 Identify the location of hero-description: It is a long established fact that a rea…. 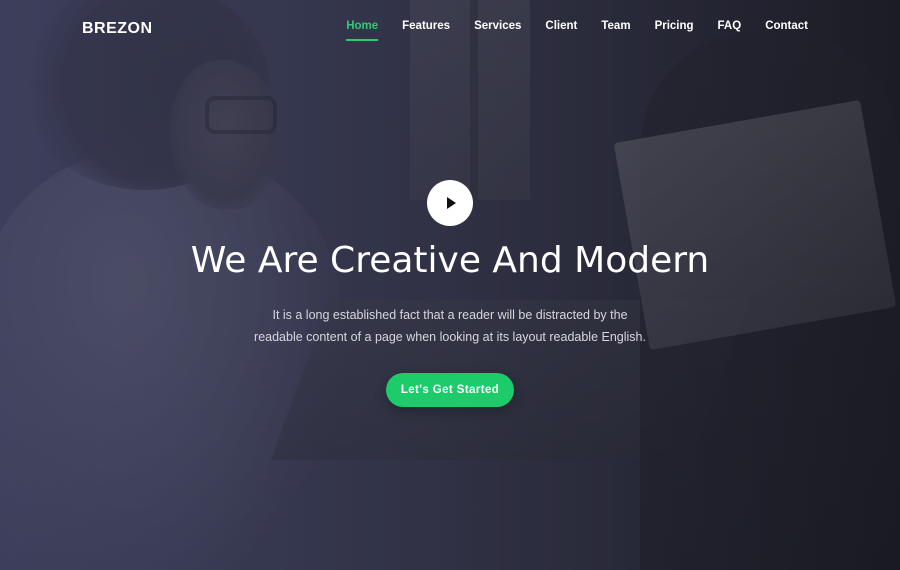
(450, 326).